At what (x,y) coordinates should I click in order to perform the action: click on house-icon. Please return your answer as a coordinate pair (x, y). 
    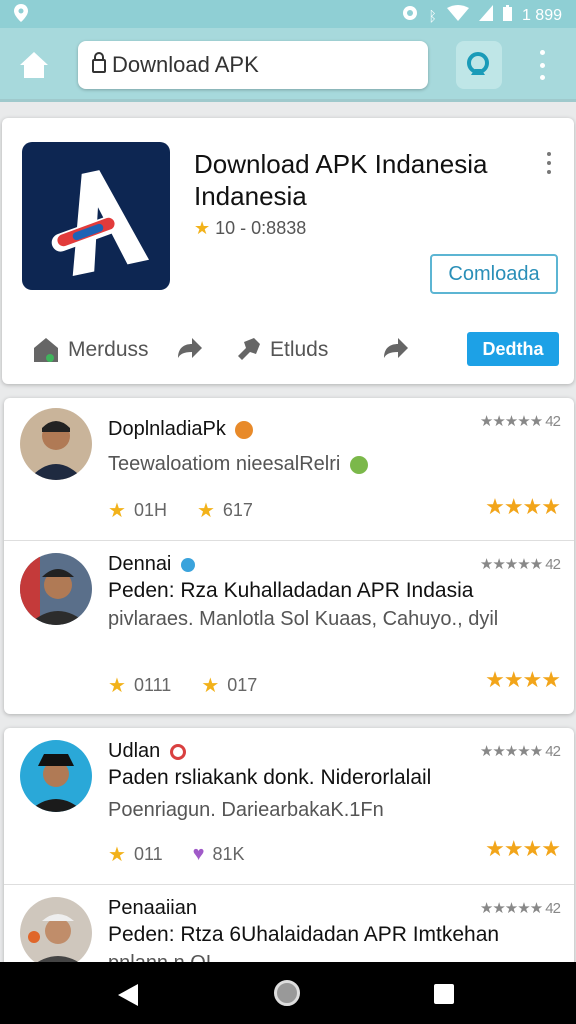
    Looking at the image, I should click on (46, 350).